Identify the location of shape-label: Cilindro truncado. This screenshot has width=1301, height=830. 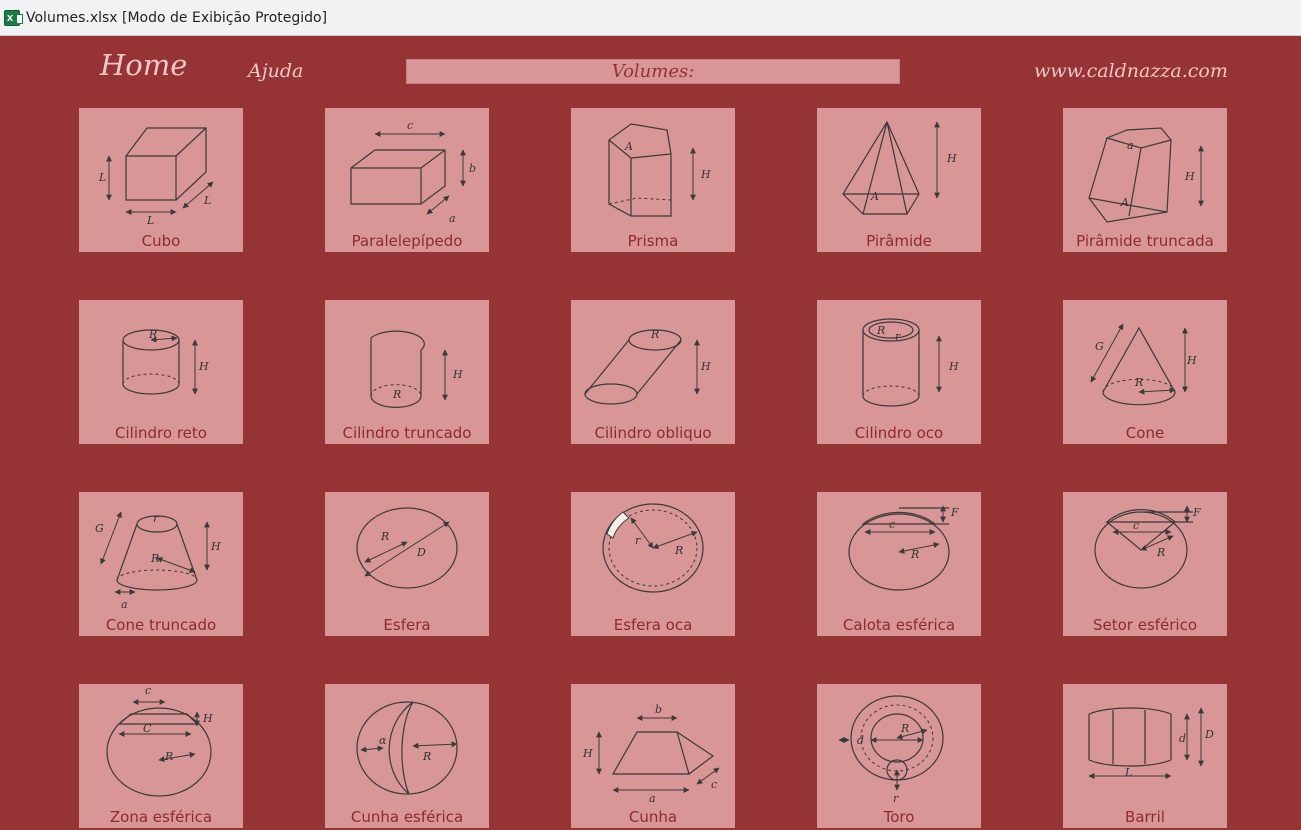
(407, 433).